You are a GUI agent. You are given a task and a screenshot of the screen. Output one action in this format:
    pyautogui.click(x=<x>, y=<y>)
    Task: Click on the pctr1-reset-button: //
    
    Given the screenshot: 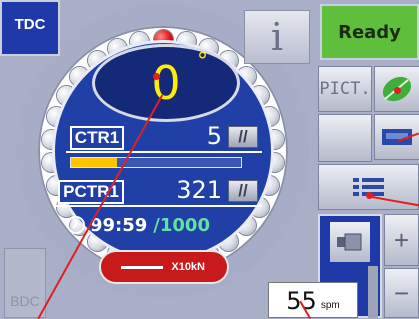 What is the action you would take?
    pyautogui.click(x=243, y=191)
    